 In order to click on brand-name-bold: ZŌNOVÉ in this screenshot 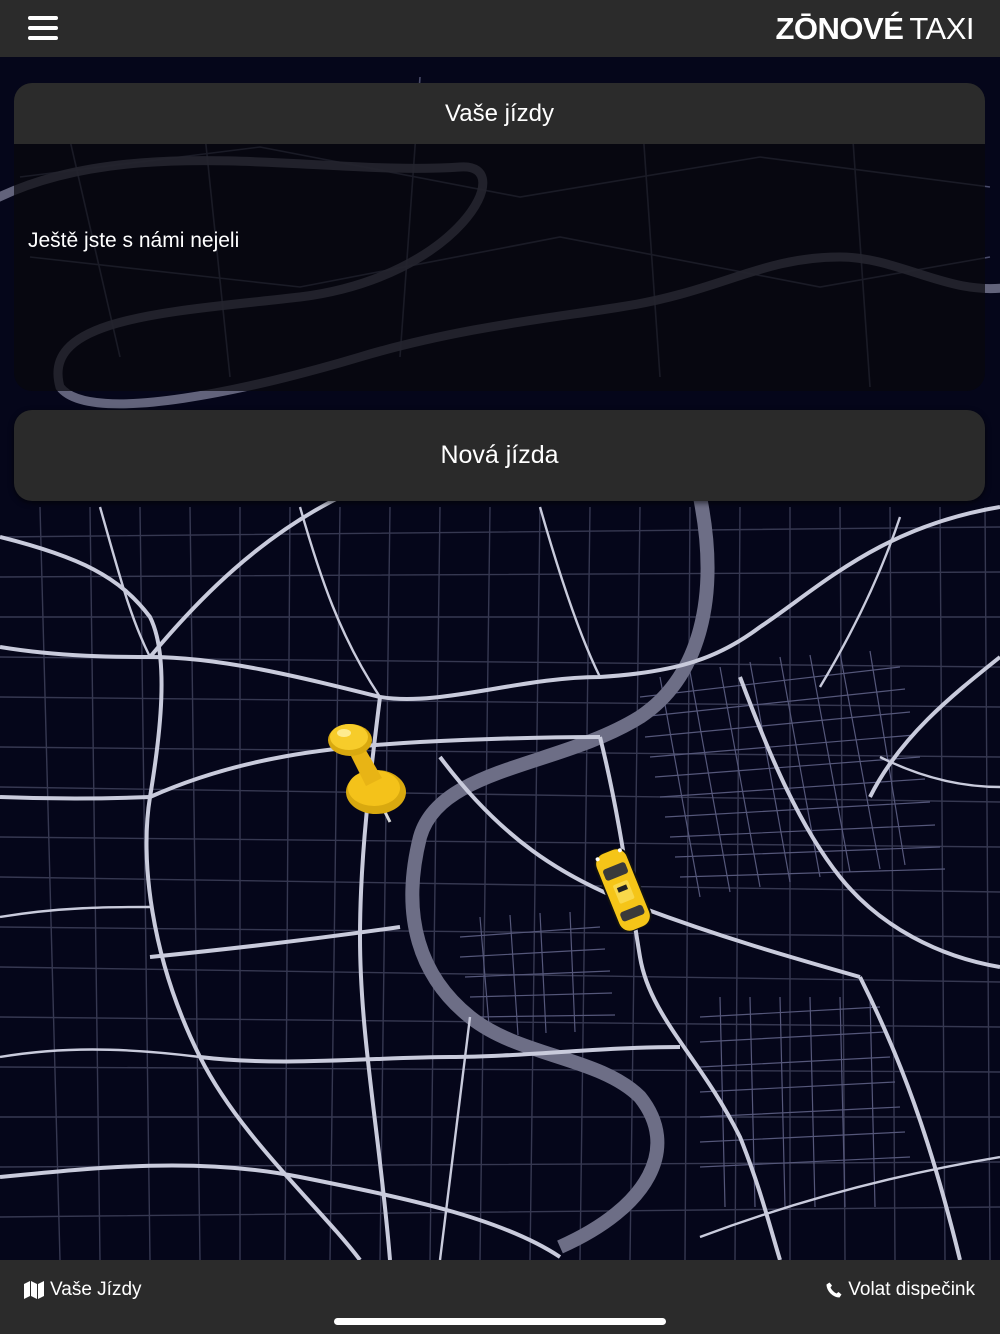, I will do `click(839, 28)`.